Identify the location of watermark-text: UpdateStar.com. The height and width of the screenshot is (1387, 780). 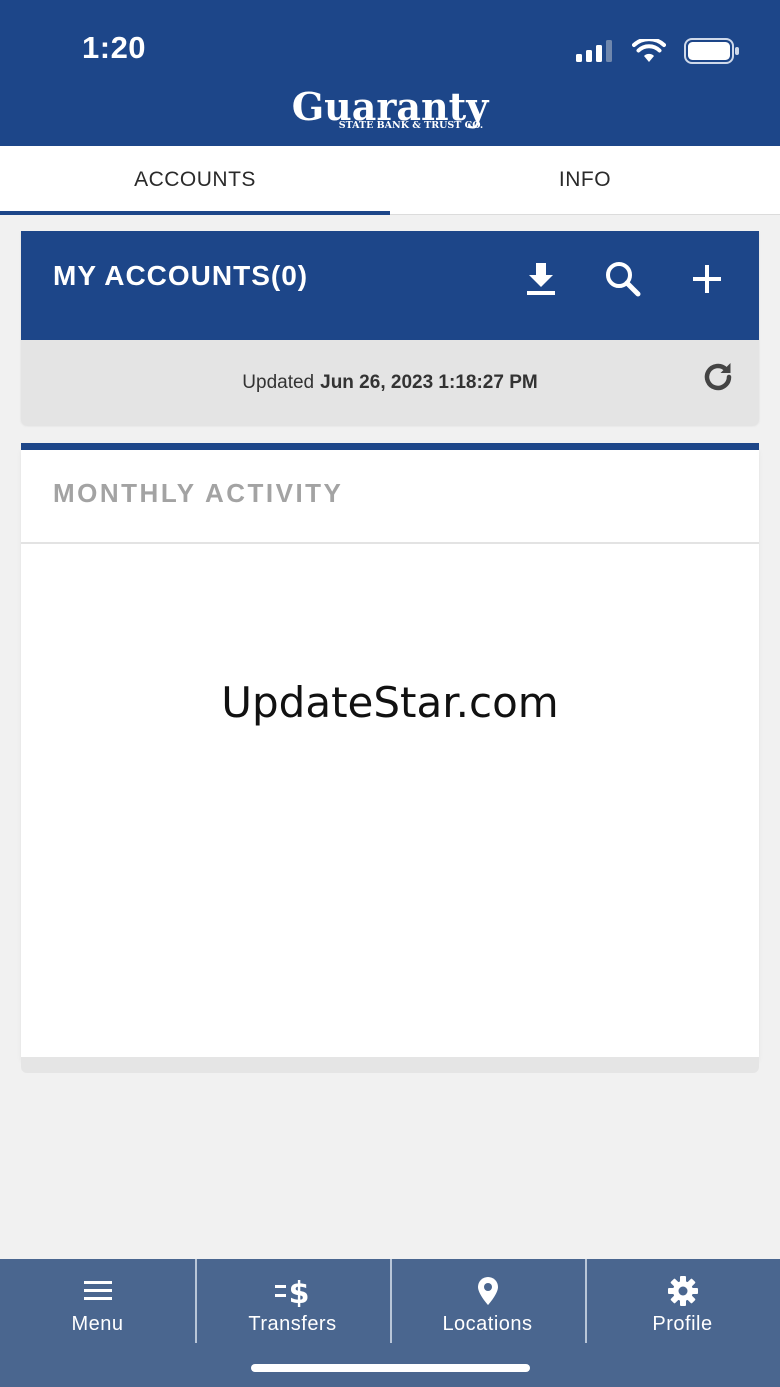
(390, 702).